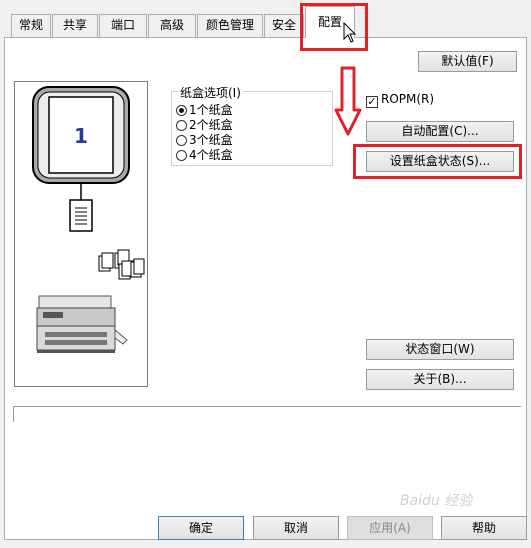 The width and height of the screenshot is (531, 548). What do you see at coordinates (348, 101) in the screenshot?
I see `red-down-arrow-icon` at bounding box center [348, 101].